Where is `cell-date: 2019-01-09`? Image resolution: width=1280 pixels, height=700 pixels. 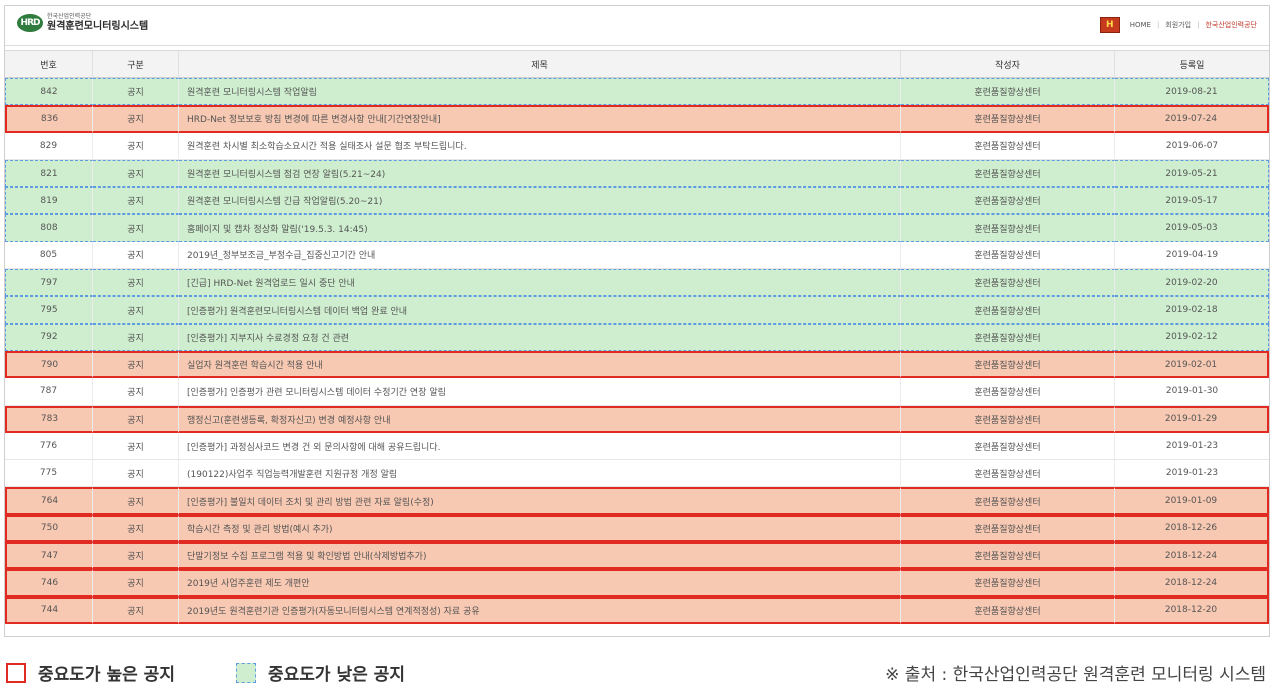 cell-date: 2019-01-09 is located at coordinates (1192, 501).